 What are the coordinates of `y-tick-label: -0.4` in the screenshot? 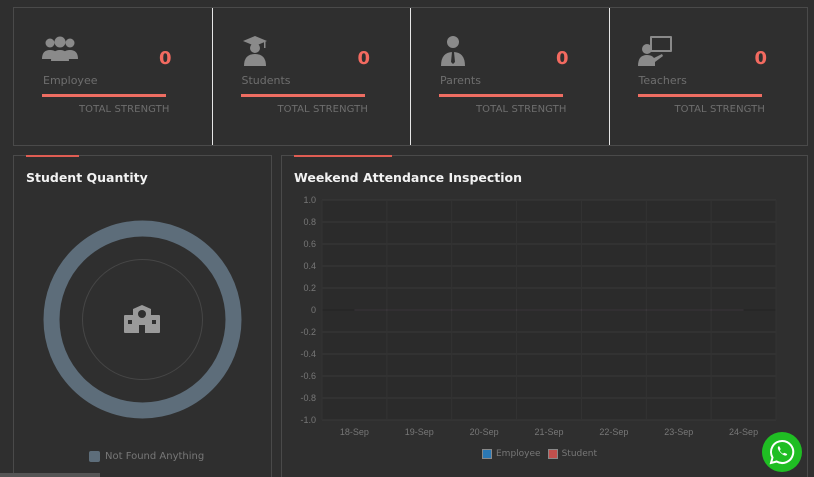 It's located at (308, 354).